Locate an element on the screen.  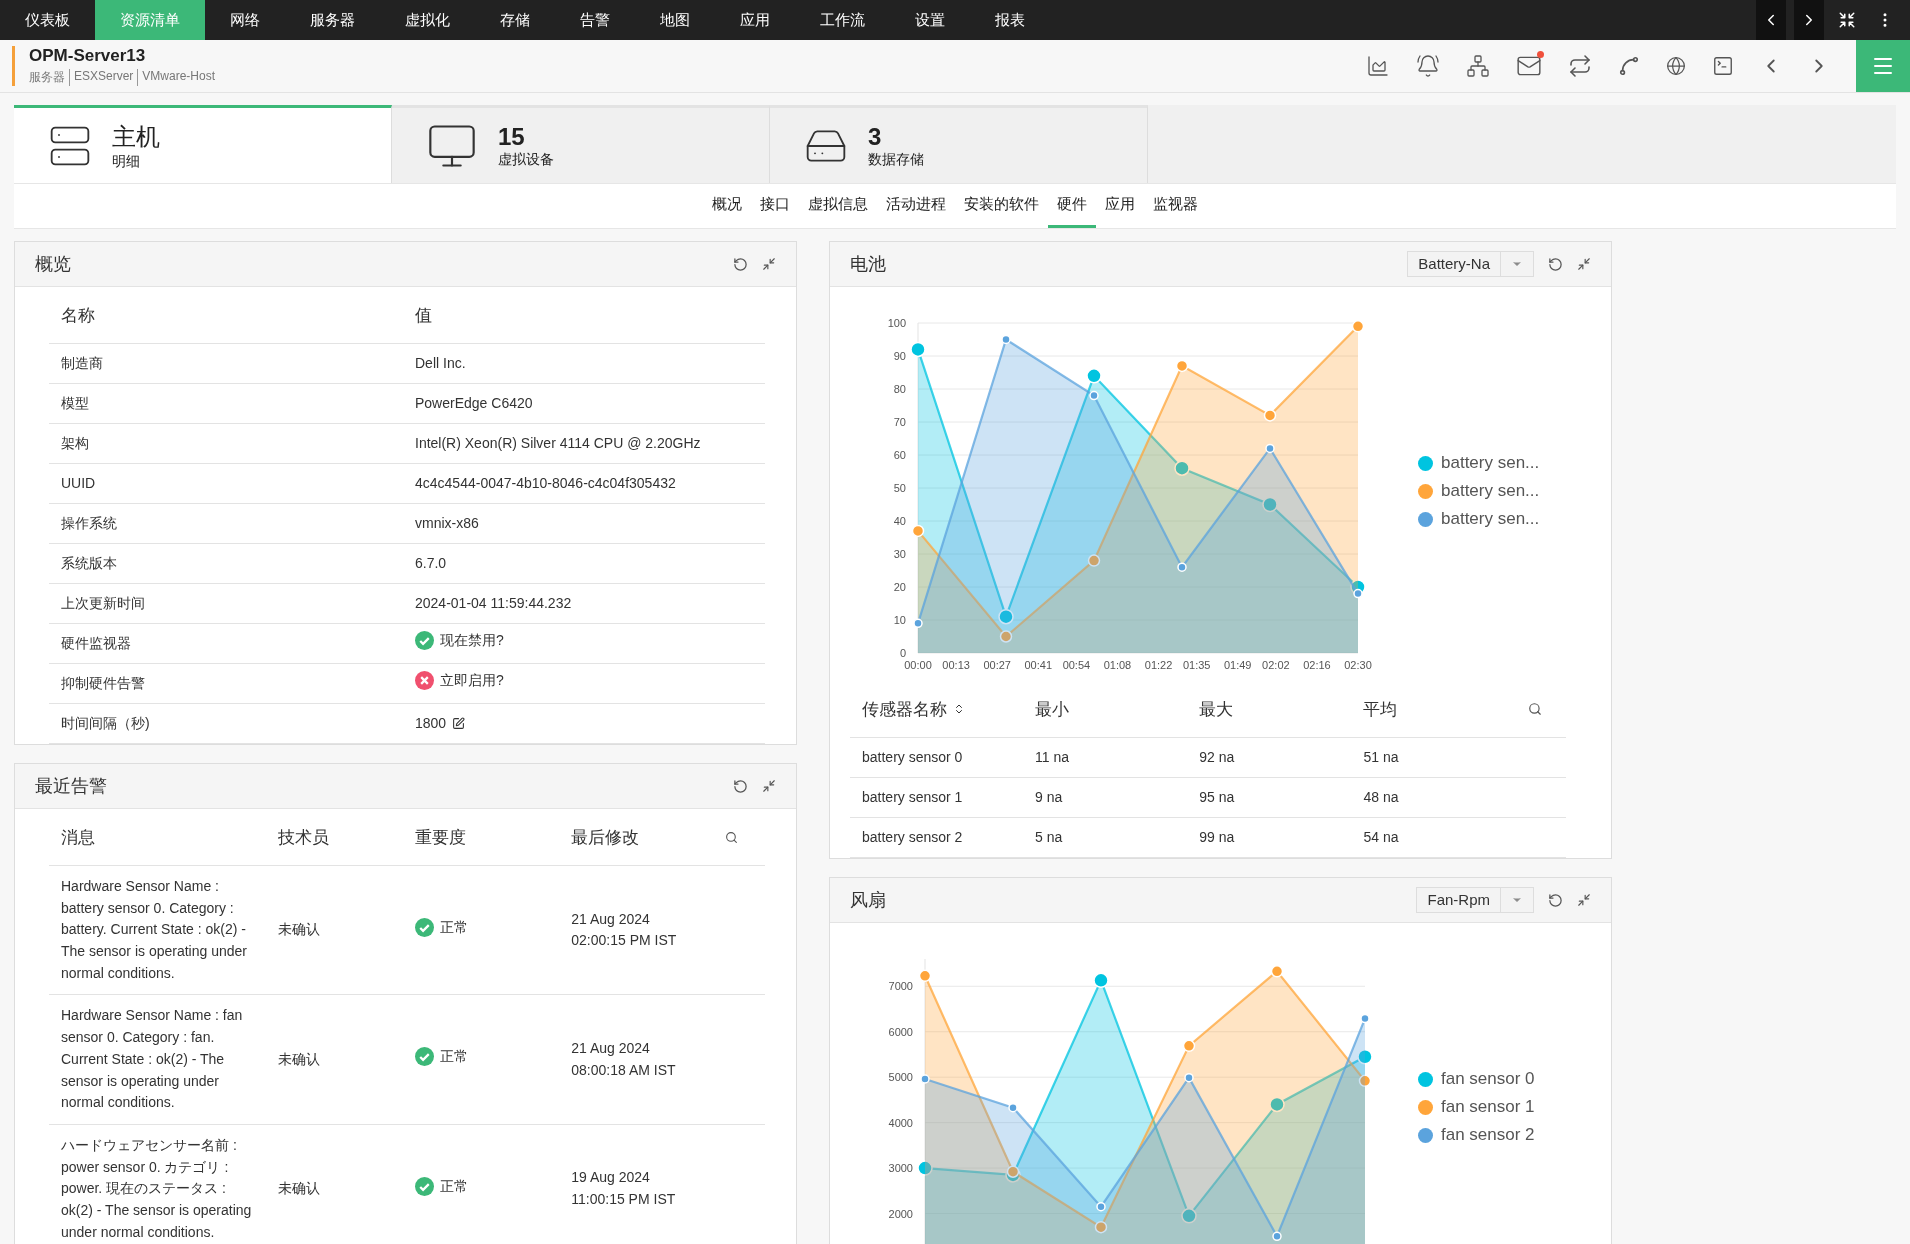
sub-tab: 硬件 is located at coordinates (1072, 206).